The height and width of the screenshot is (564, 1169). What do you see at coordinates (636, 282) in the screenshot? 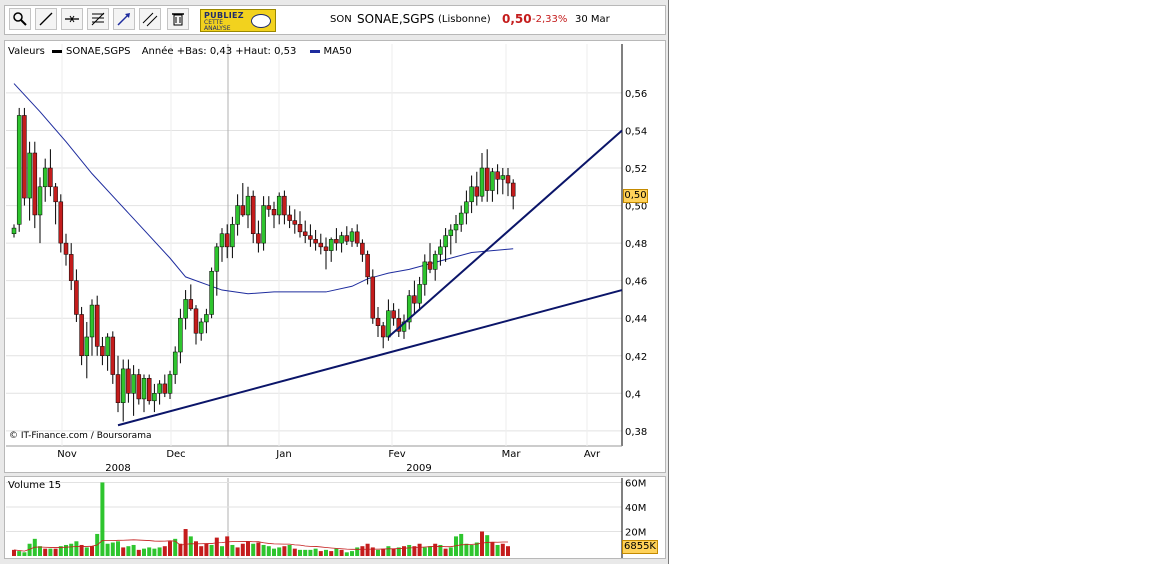
I see `y-tick-label: 0,46` at bounding box center [636, 282].